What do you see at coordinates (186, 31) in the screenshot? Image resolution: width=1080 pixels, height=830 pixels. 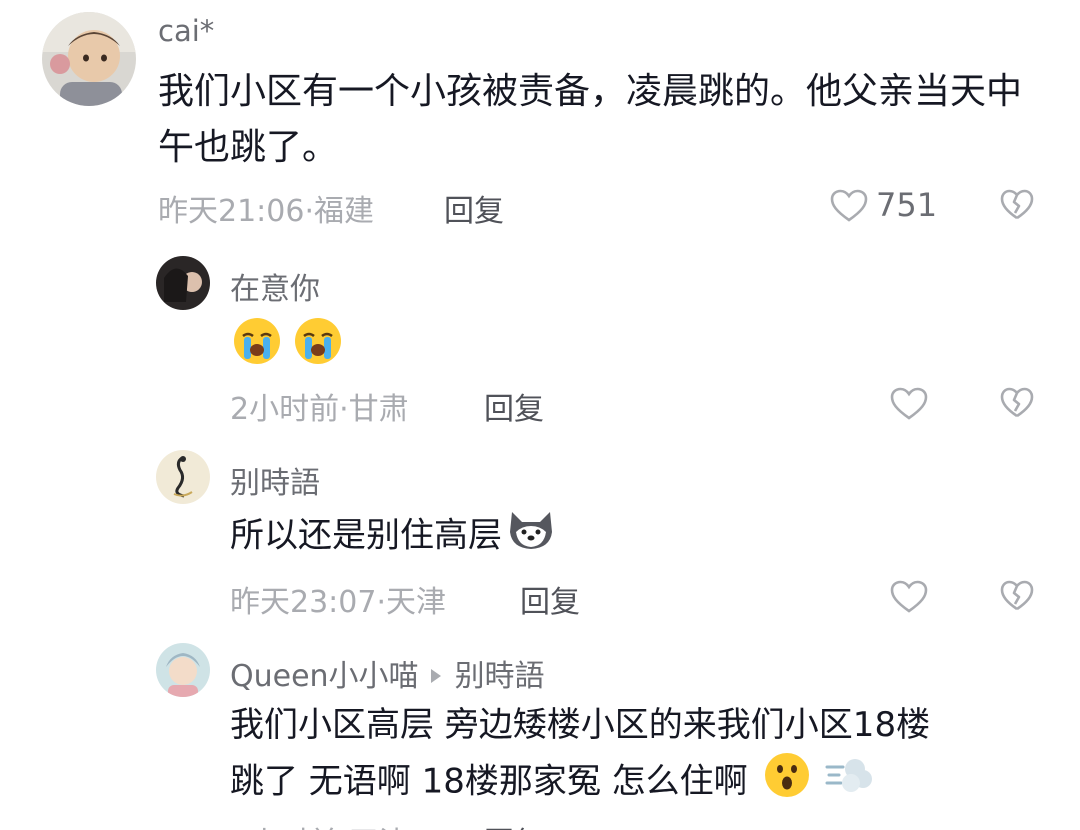 I see `username: cai*` at bounding box center [186, 31].